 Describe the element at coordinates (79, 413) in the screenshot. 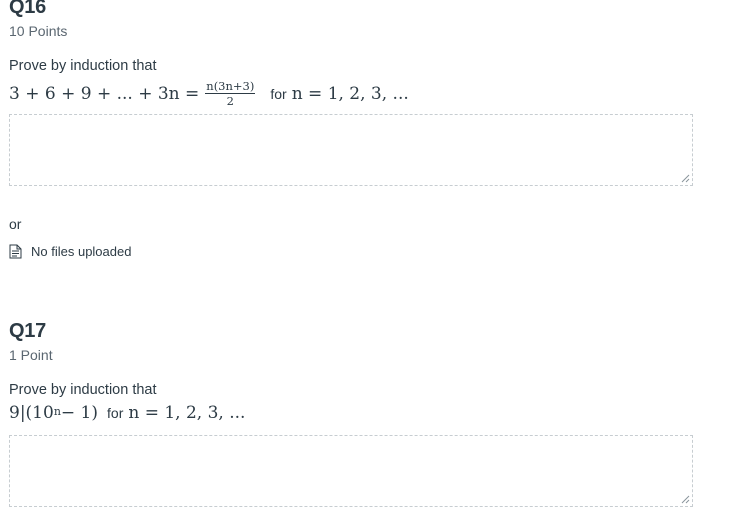

I see `formula-lhs-end: − 1)` at that location.